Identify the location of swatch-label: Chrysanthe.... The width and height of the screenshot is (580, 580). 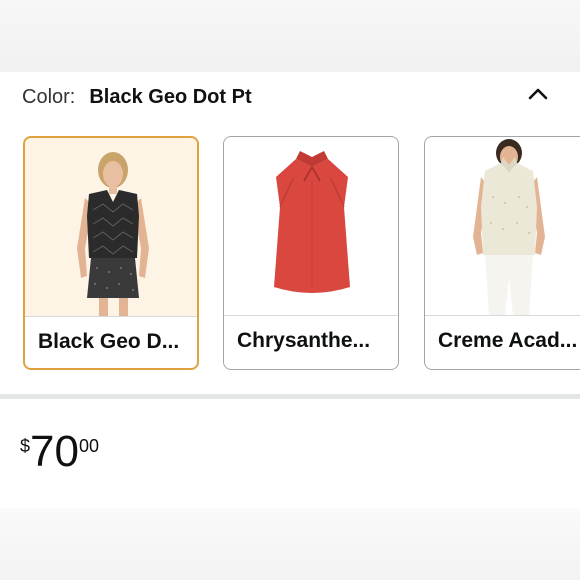
(311, 342).